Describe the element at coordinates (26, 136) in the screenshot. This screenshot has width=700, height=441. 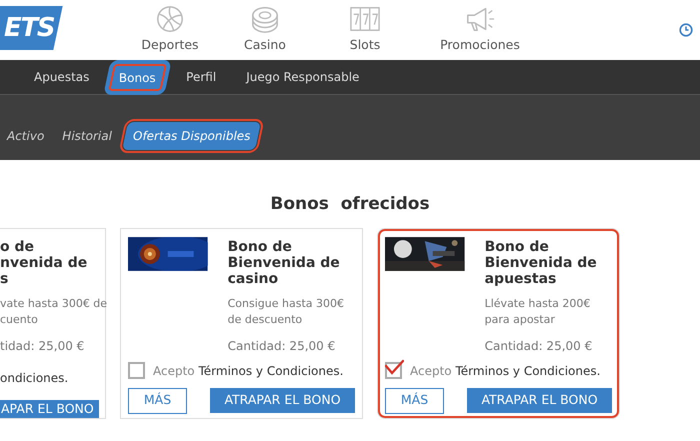
I see `subtab: Activo` at that location.